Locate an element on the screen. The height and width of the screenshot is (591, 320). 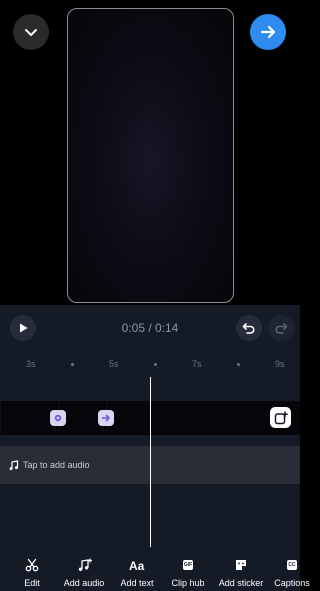
video-clip is located at coordinates (28, 418).